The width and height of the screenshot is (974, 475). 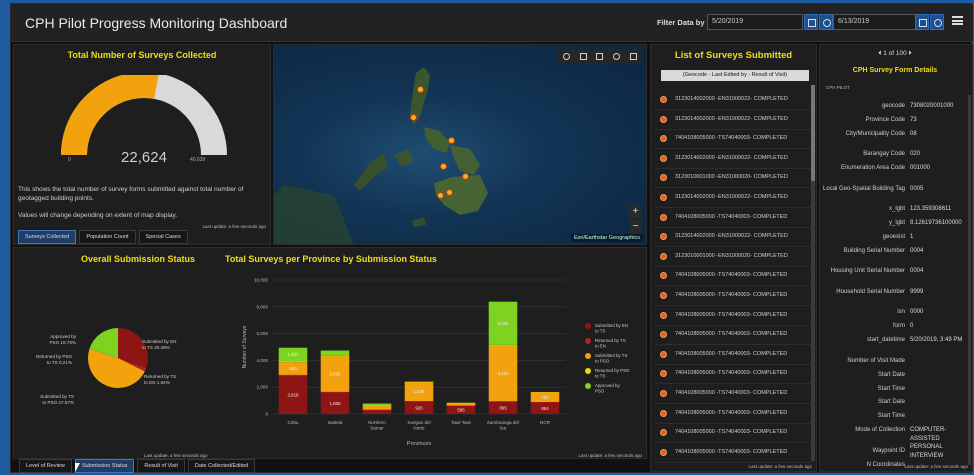 What do you see at coordinates (733, 55) in the screenshot?
I see `surveys-list-title: List of Surveys Submitted` at bounding box center [733, 55].